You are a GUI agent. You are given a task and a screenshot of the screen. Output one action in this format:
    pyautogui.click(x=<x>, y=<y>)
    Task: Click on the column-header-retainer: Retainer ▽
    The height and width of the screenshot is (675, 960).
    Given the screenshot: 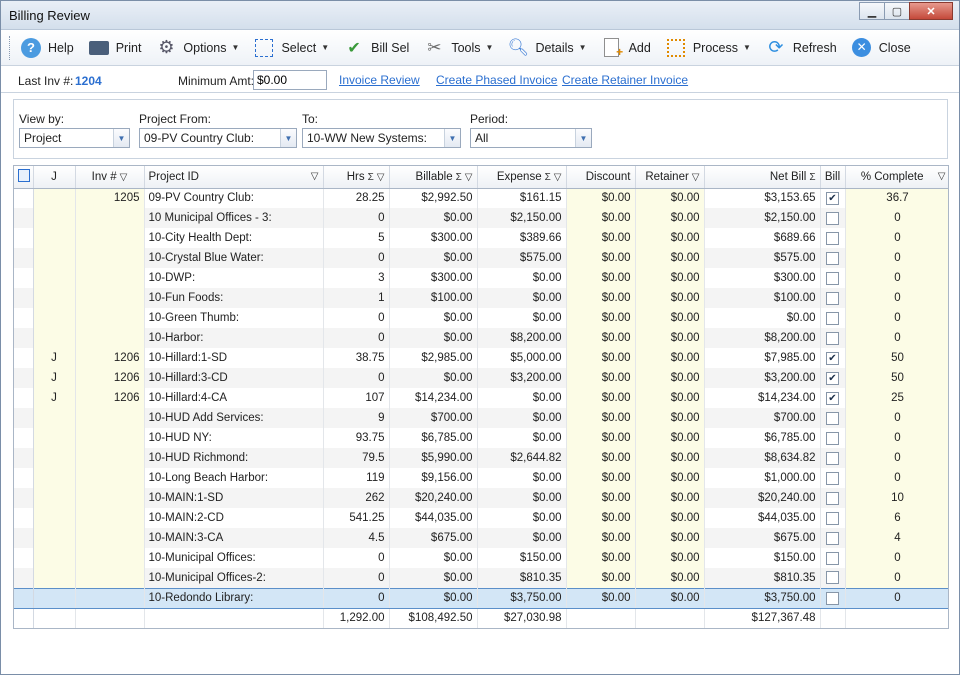 What is the action you would take?
    pyautogui.click(x=670, y=177)
    